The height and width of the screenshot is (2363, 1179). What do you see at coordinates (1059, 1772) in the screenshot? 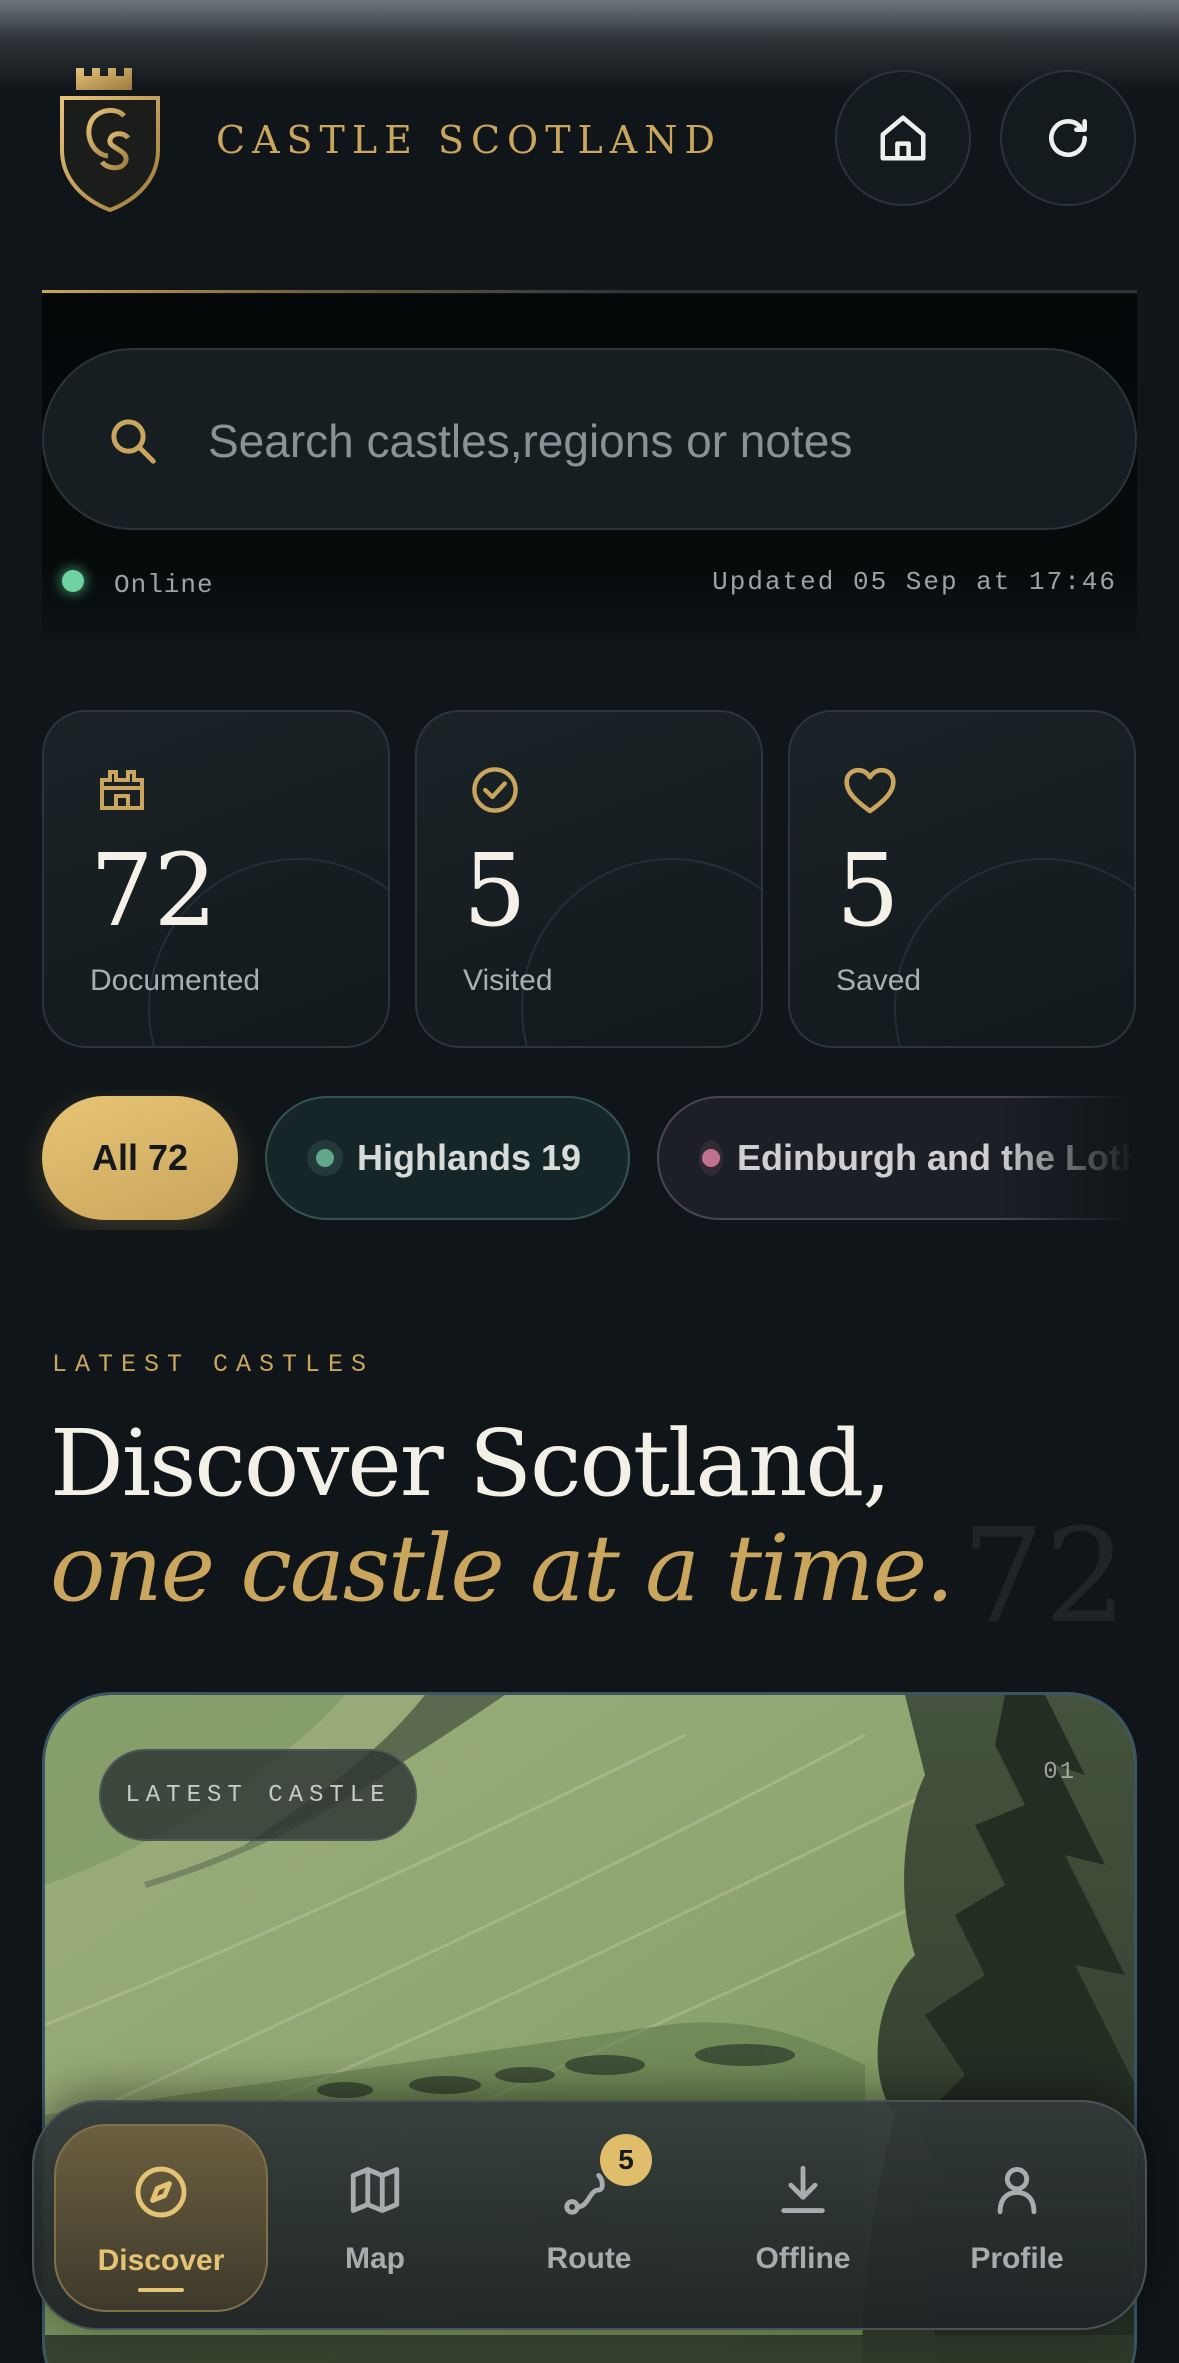
I see `card-index: 01` at bounding box center [1059, 1772].